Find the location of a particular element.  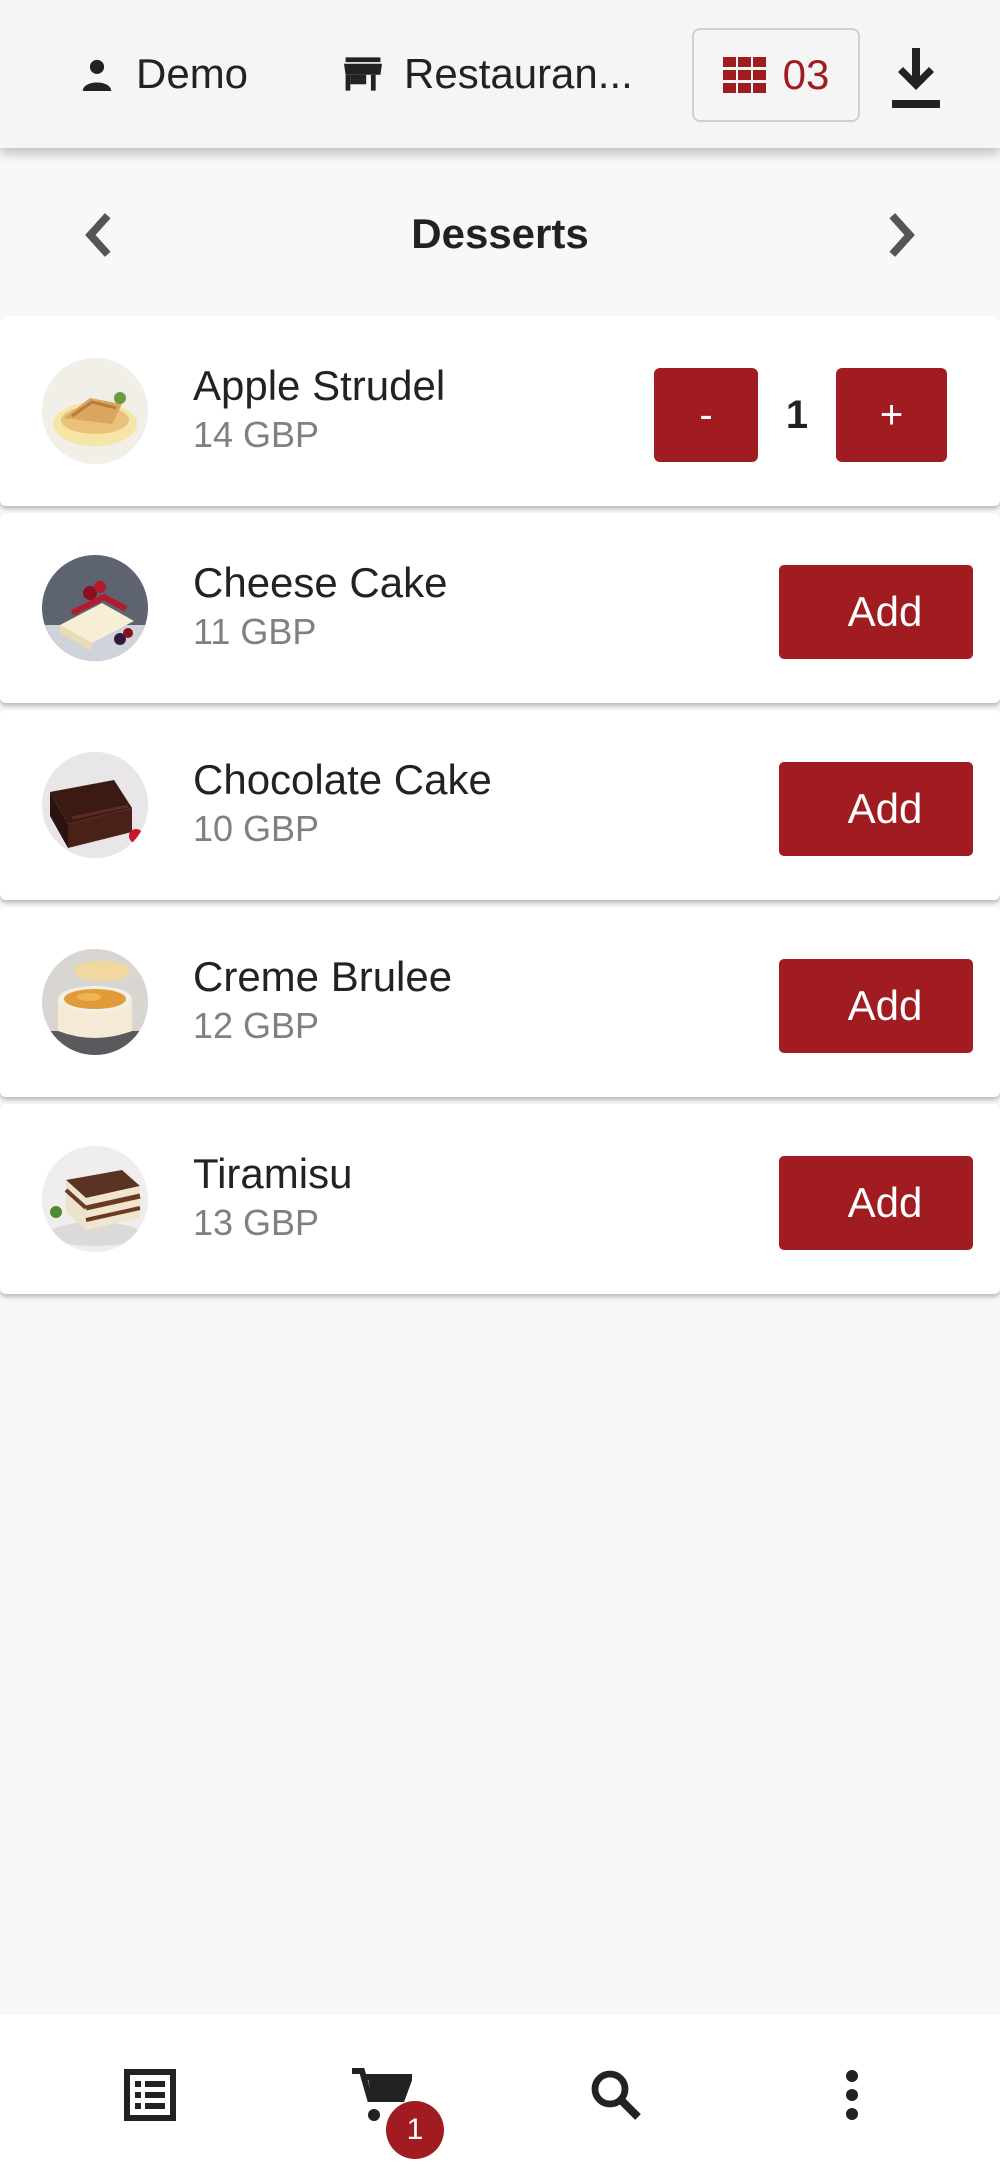

table-grid-icon is located at coordinates (744, 75).